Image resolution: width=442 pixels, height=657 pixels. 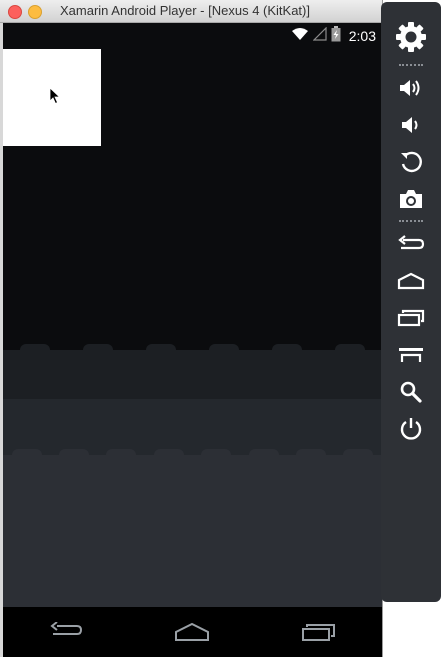 I want to click on screenshot-button, so click(x=411, y=199).